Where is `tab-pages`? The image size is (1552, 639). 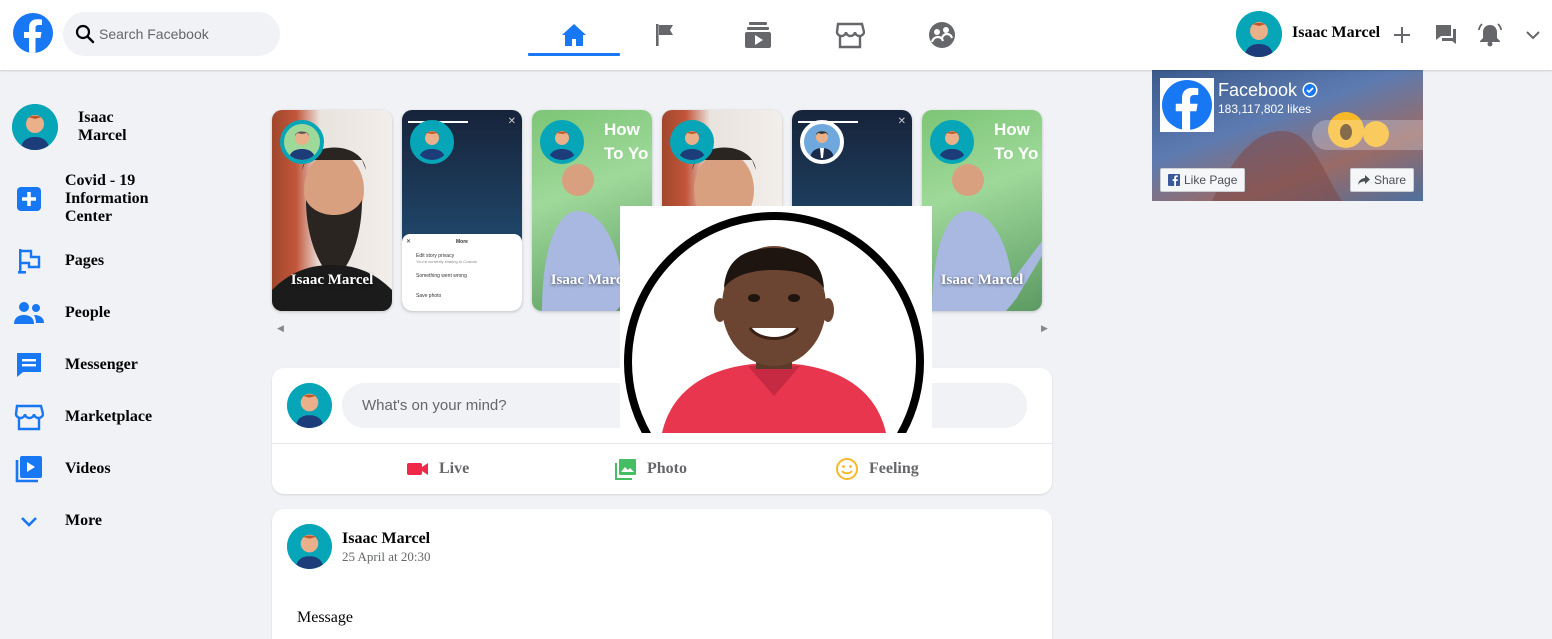 tab-pages is located at coordinates (666, 35).